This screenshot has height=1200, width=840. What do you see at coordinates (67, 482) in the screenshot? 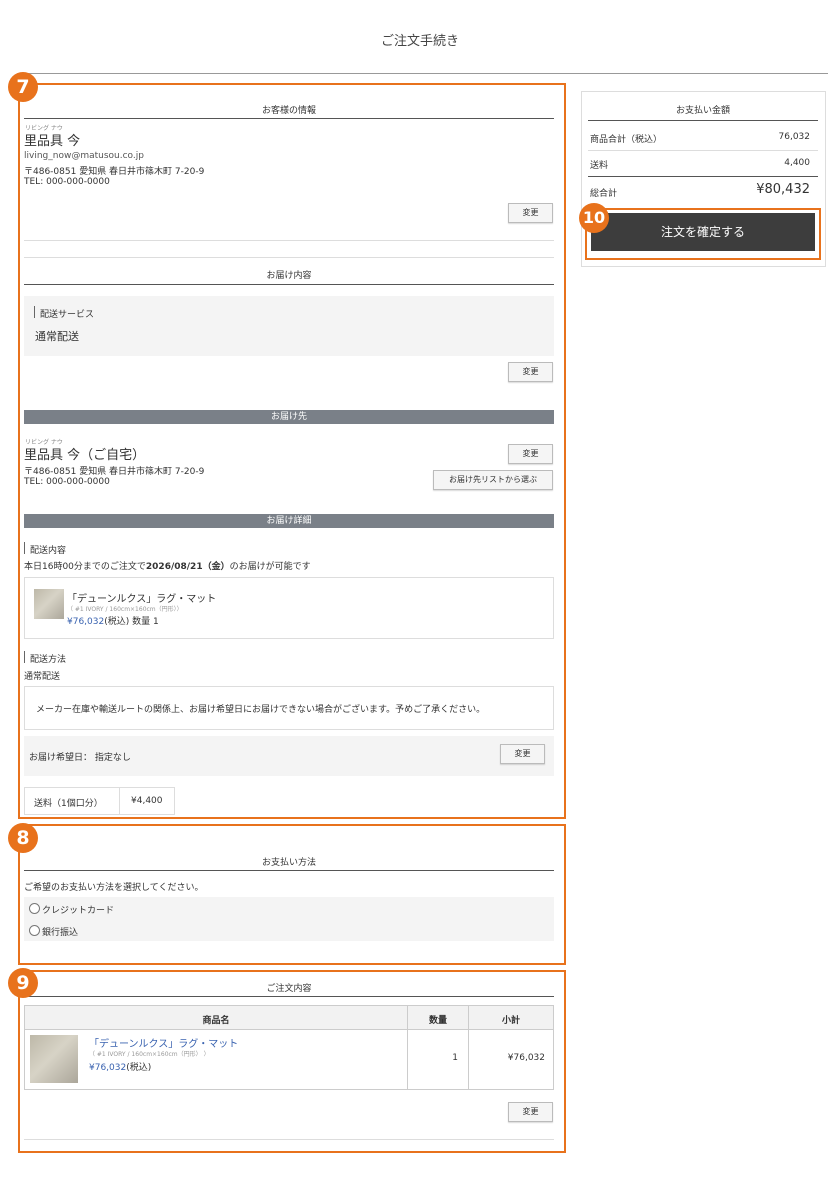
I see `destination-tel: TEL: 000-000-0000` at bounding box center [67, 482].